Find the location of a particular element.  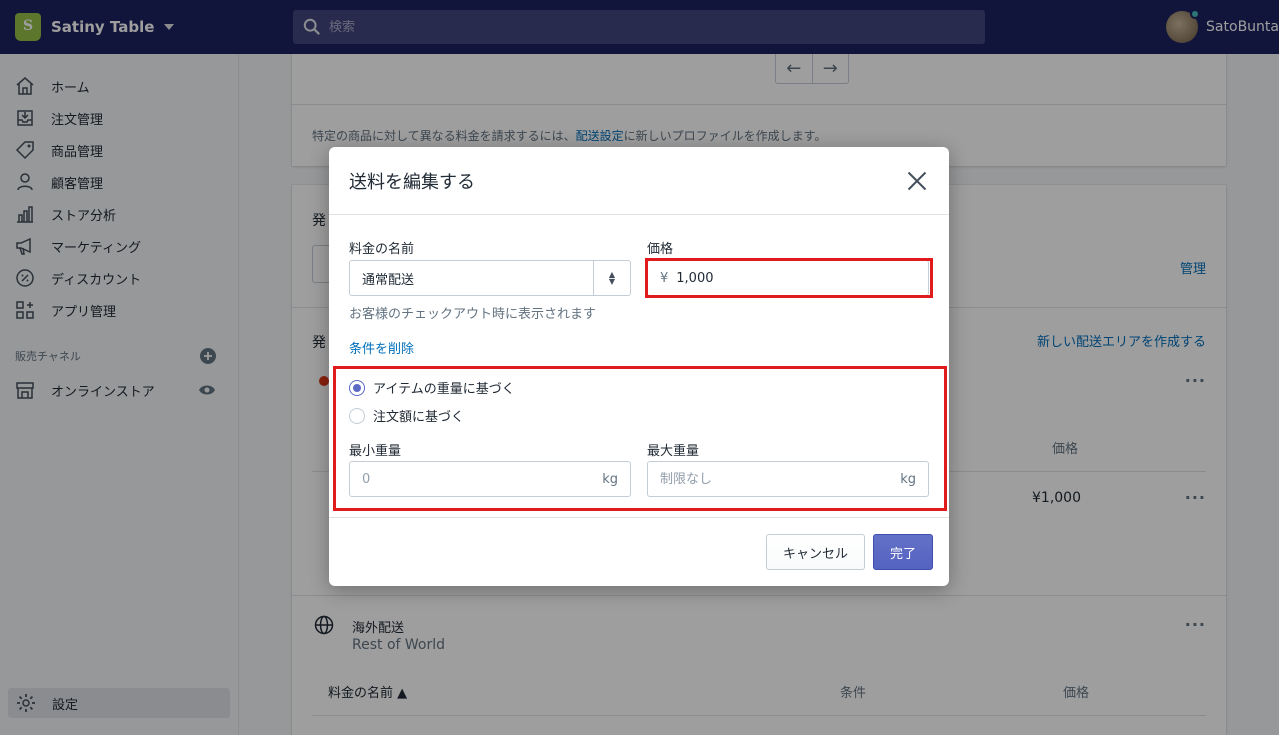

modal-footer: キャンセル 完了 is located at coordinates (639, 551).